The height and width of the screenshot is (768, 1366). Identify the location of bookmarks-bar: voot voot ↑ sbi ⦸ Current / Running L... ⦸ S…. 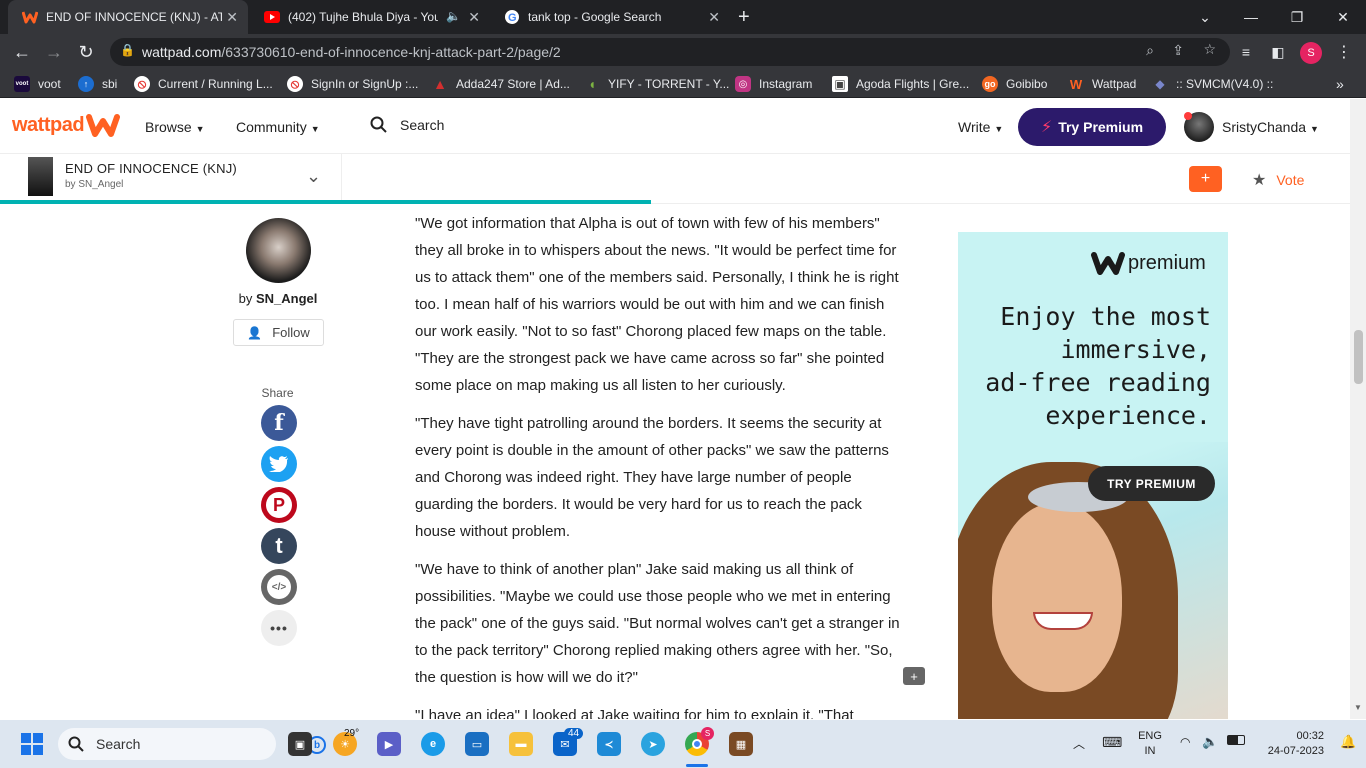
(683, 84).